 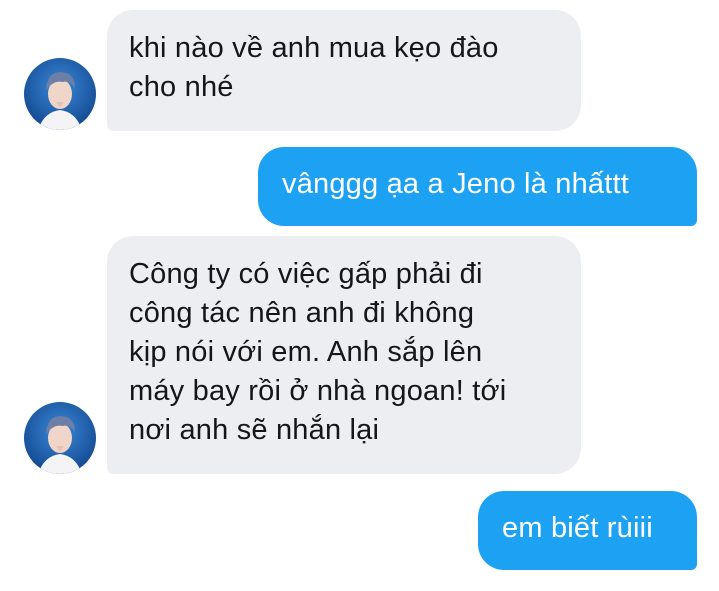 I want to click on message-bubble-outgoing: vânggg ạa a Jeno là nhấttt, so click(x=477, y=186).